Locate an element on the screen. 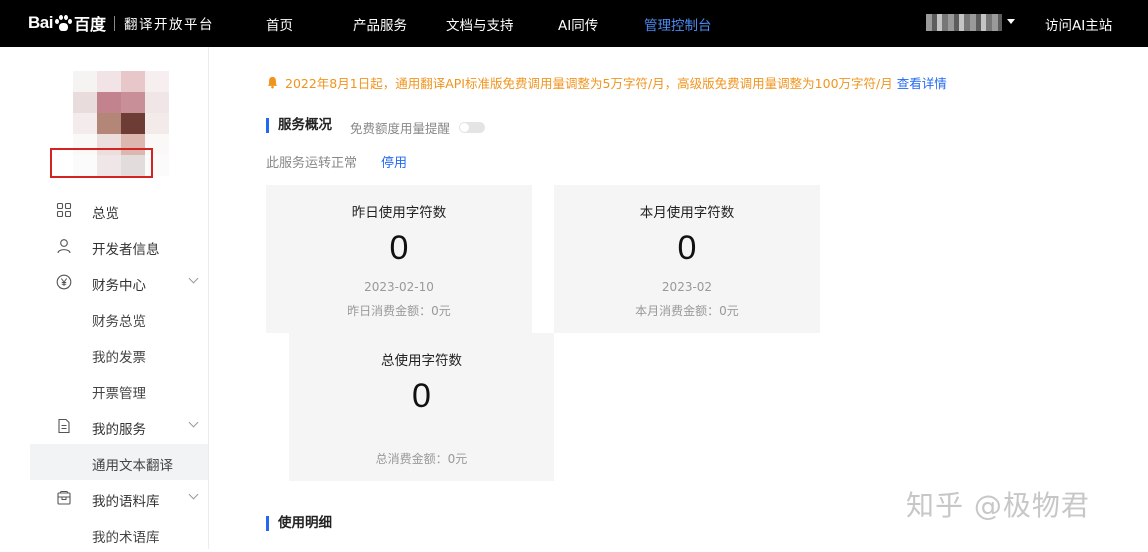  sidebar-item-label: 开票管理 is located at coordinates (119, 394).